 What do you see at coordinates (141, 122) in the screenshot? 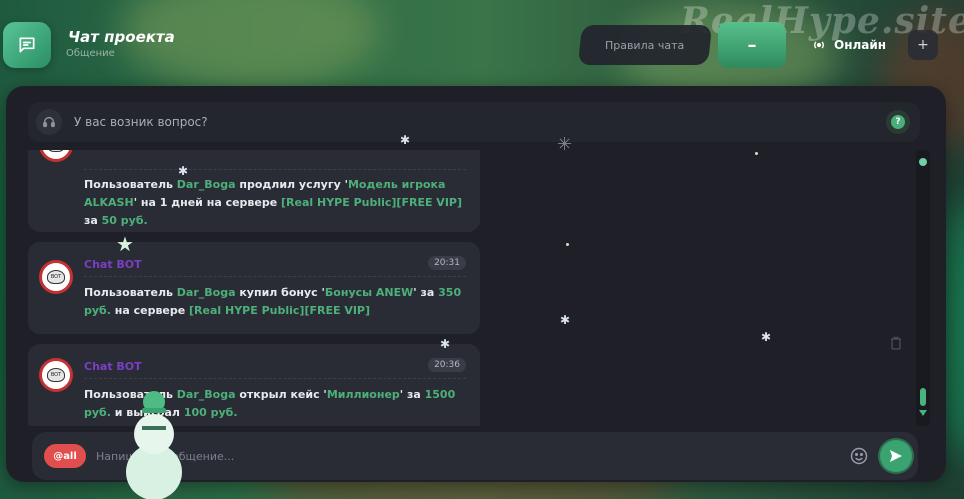
I see `question-text: У вас возник вопрос?` at bounding box center [141, 122].